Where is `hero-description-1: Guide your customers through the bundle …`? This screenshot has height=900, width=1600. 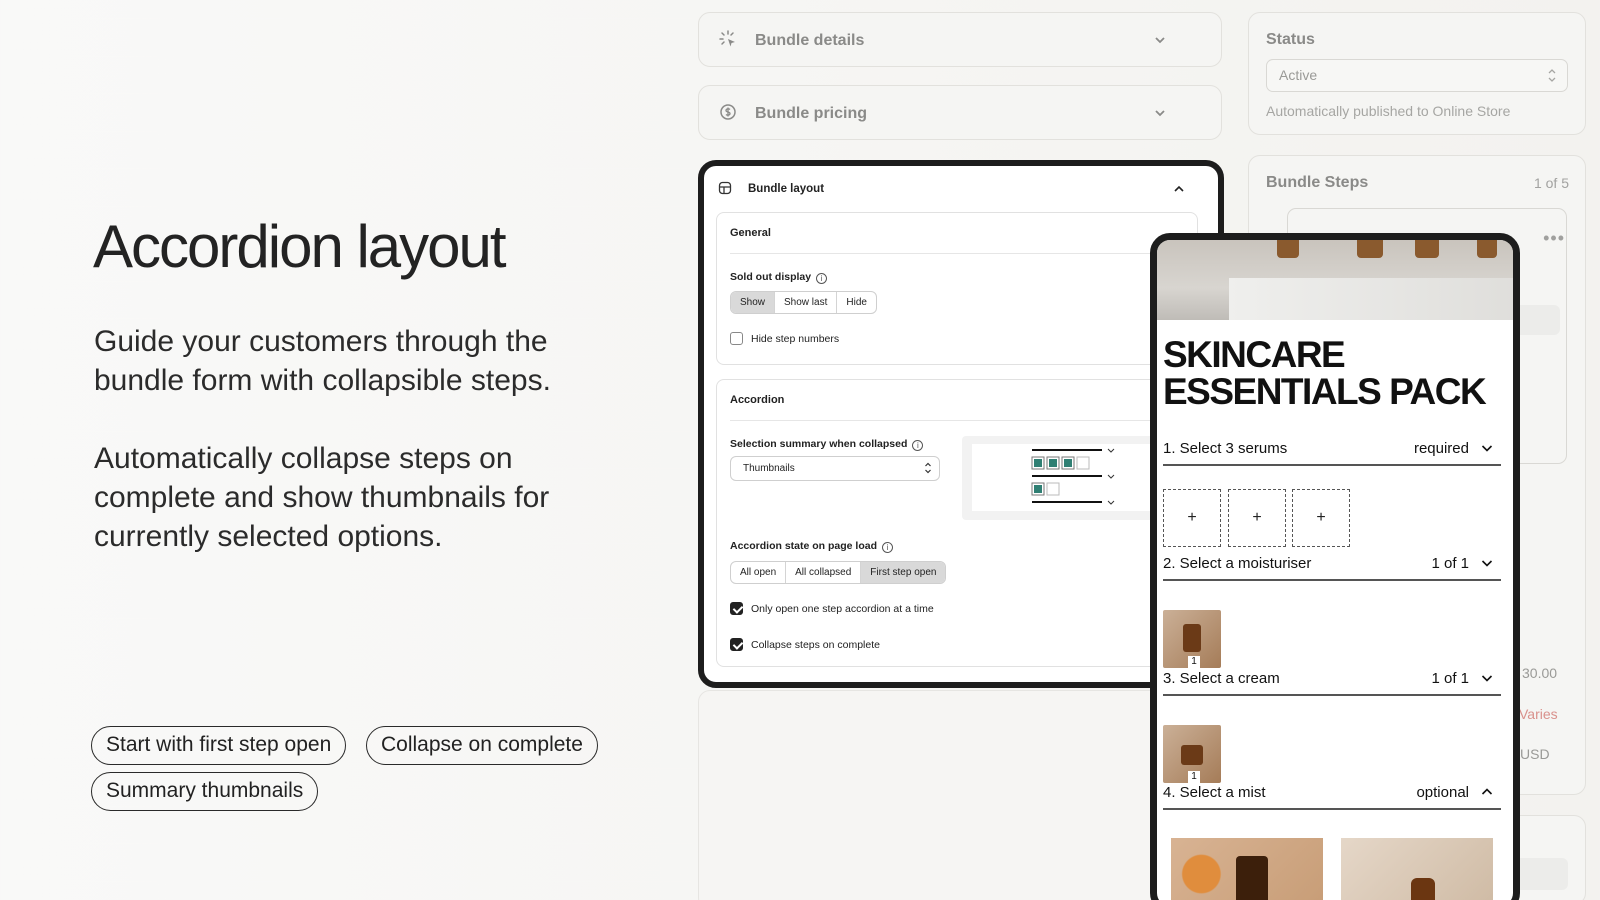
hero-description-1: Guide your customers through the bundle … is located at coordinates (322, 361).